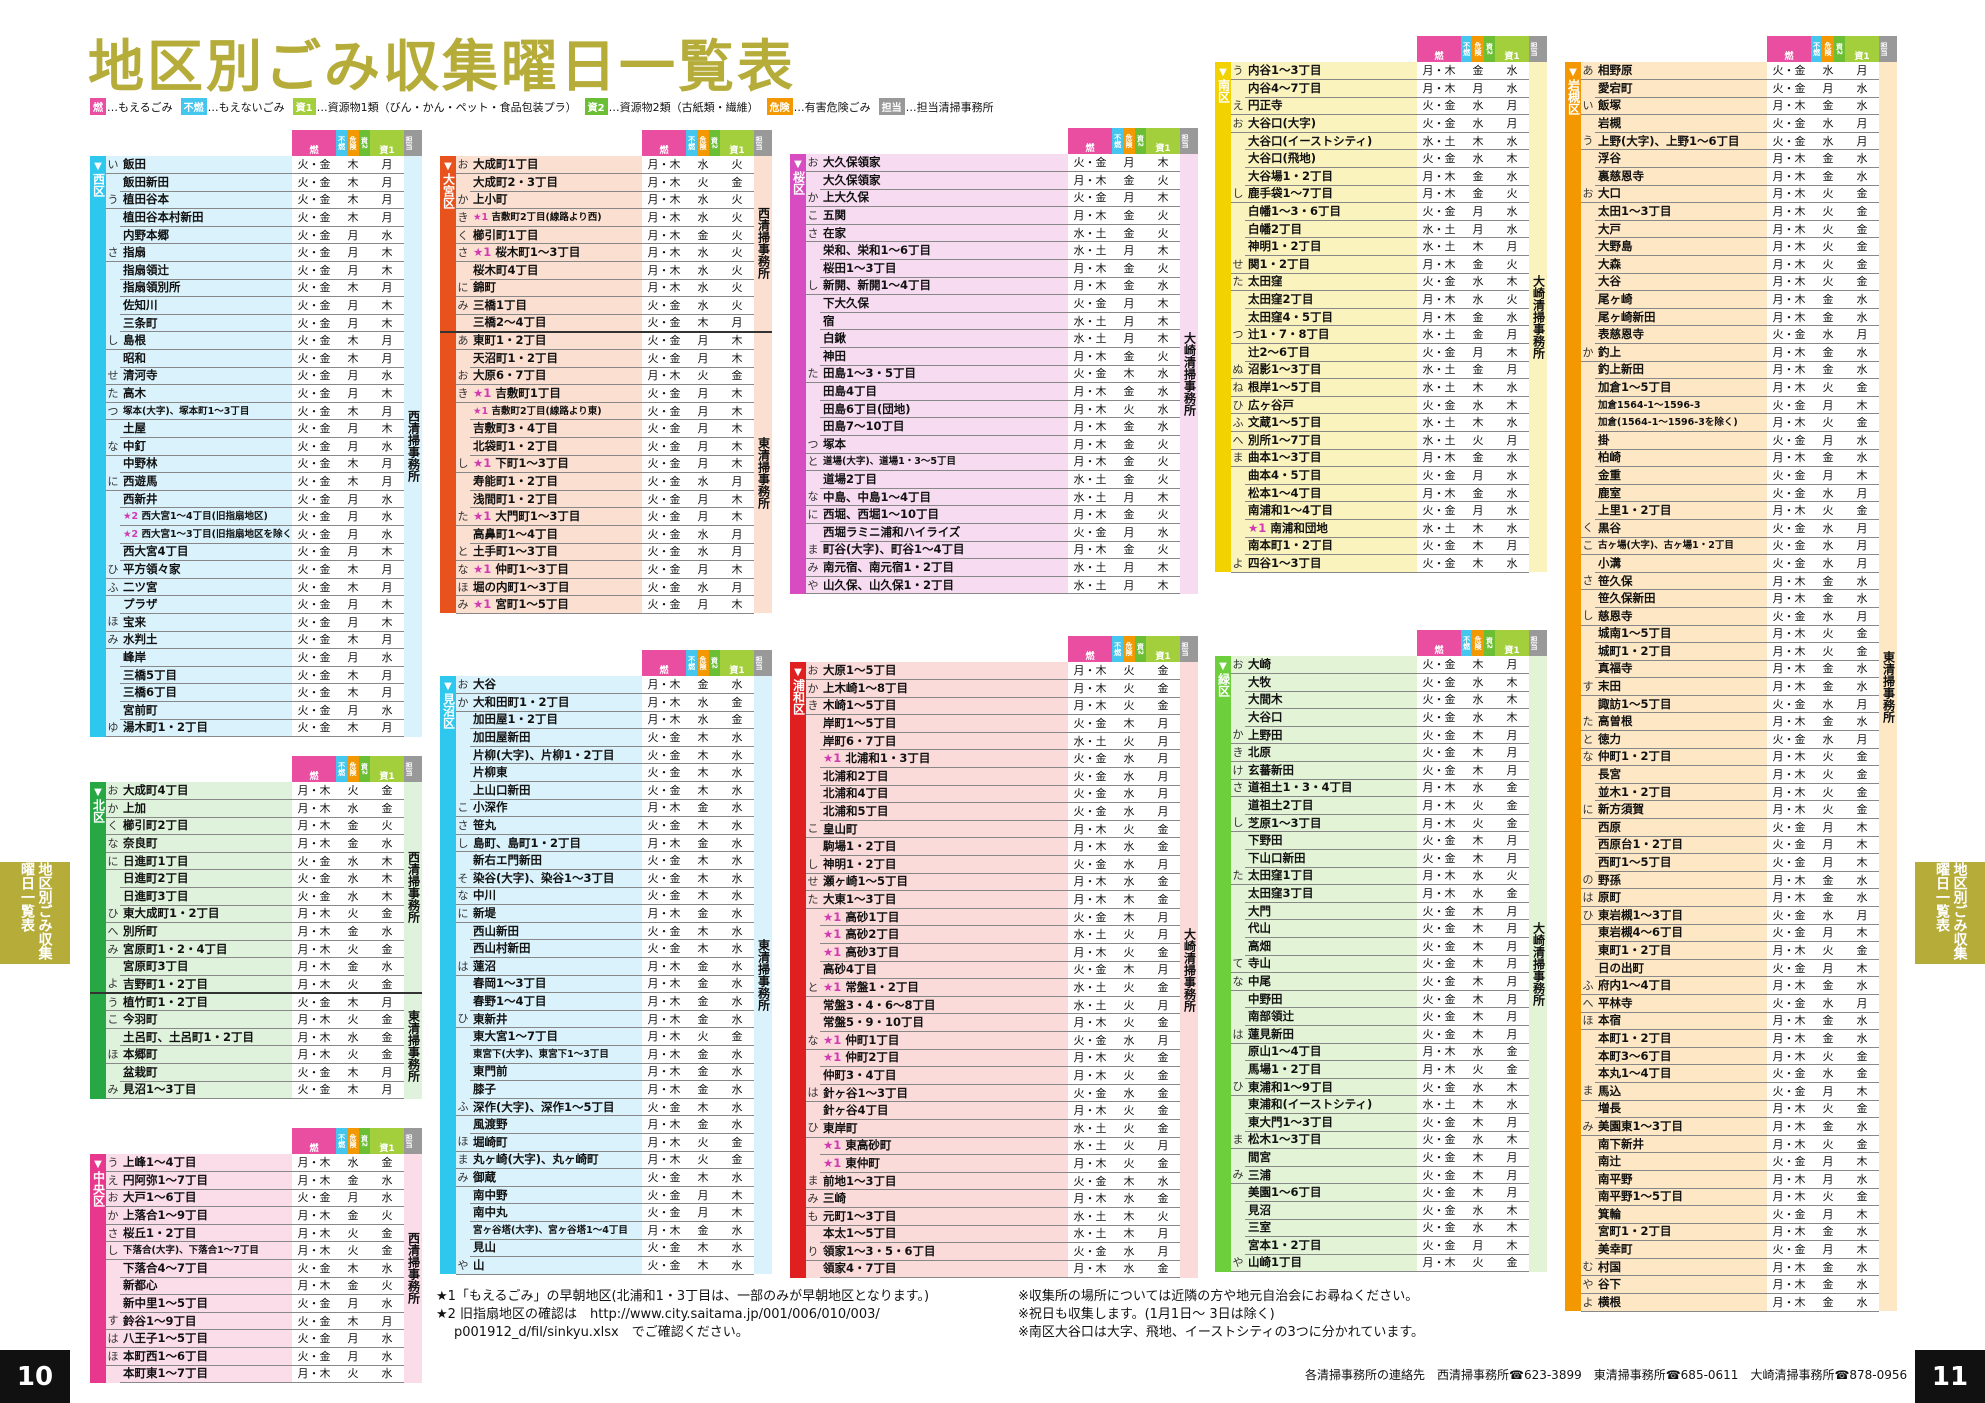  I want to click on district-name: 片柳東, so click(556, 773).